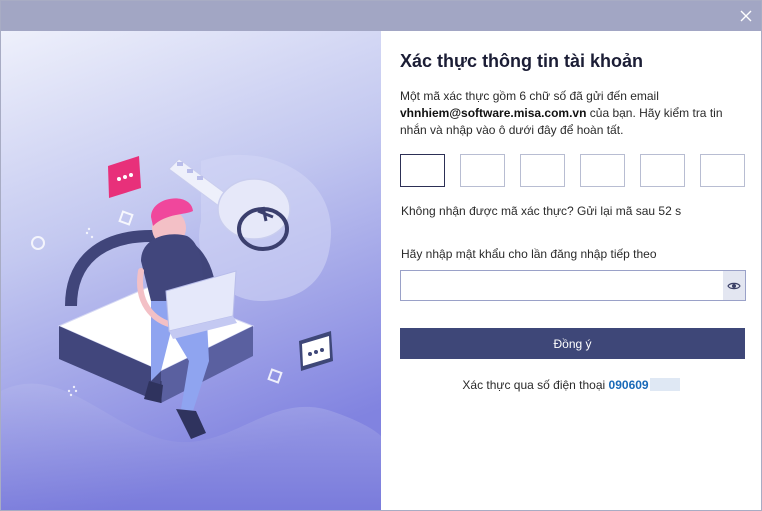 This screenshot has height=511, width=762. What do you see at coordinates (573, 170) in the screenshot?
I see `otp-input-group` at bounding box center [573, 170].